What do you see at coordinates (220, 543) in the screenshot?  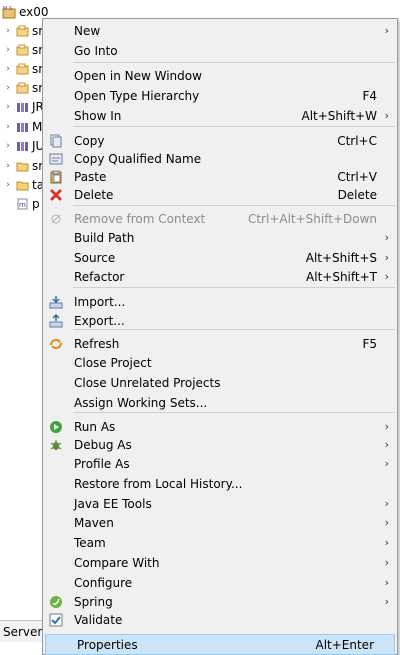 I see `menu-item-team: Team ›` at bounding box center [220, 543].